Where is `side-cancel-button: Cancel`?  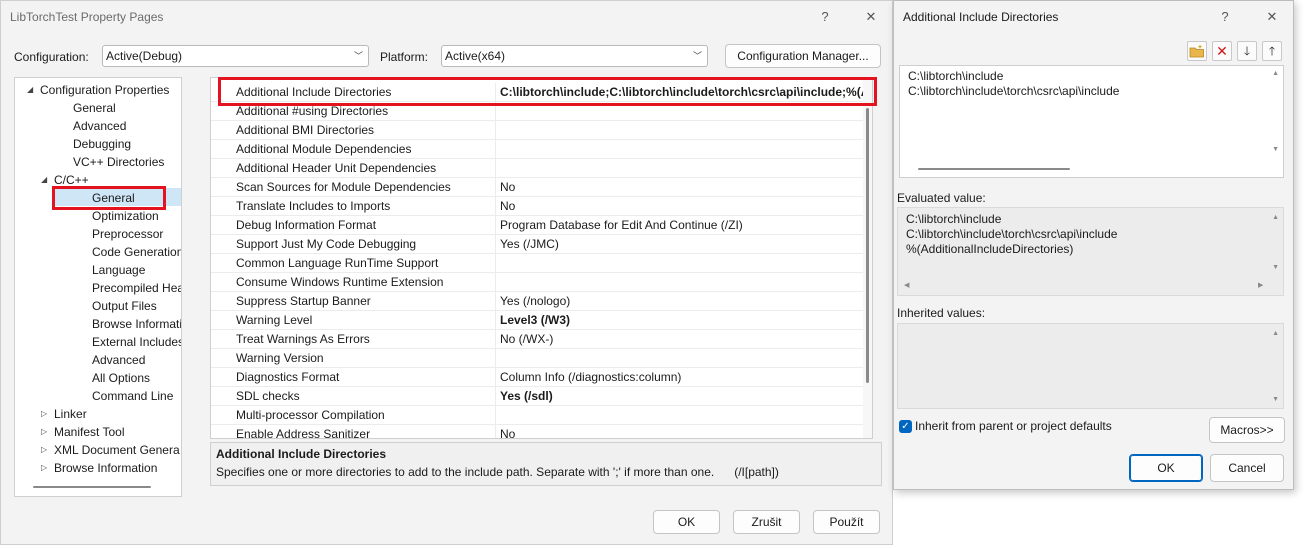
side-cancel-button: Cancel is located at coordinates (1247, 468).